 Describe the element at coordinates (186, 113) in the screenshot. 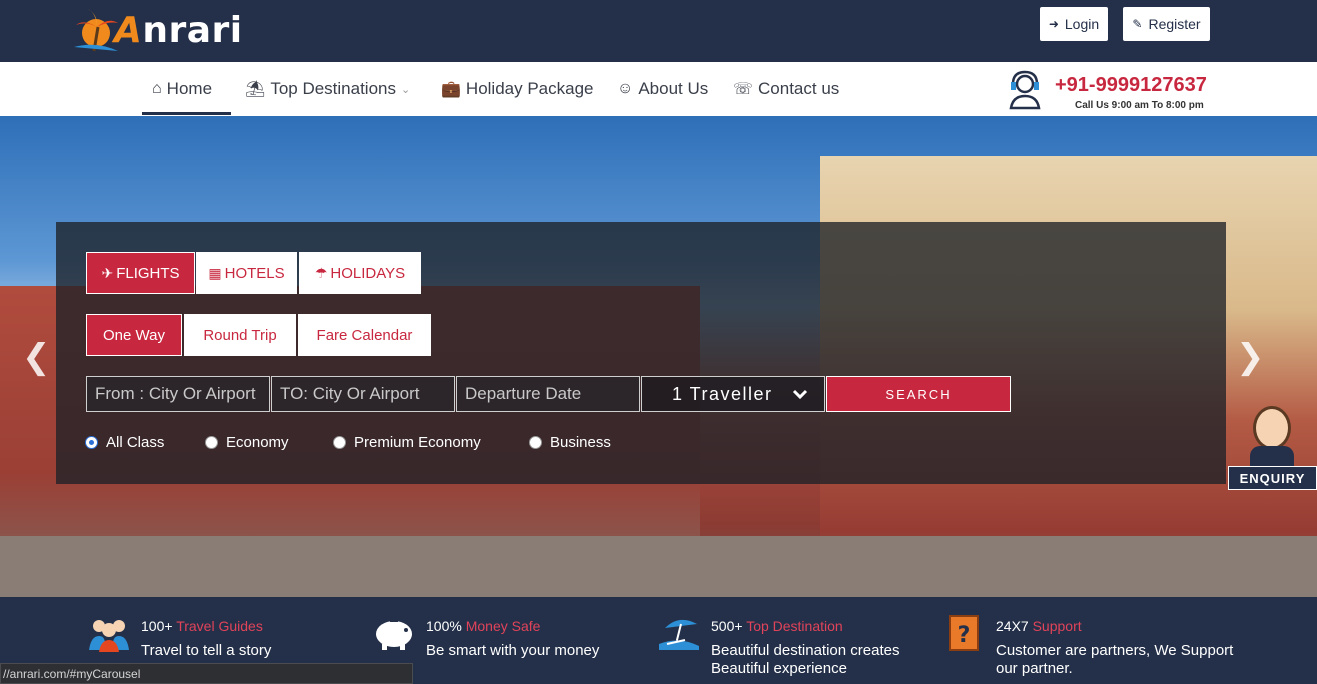

I see `nav-active-indicator` at that location.